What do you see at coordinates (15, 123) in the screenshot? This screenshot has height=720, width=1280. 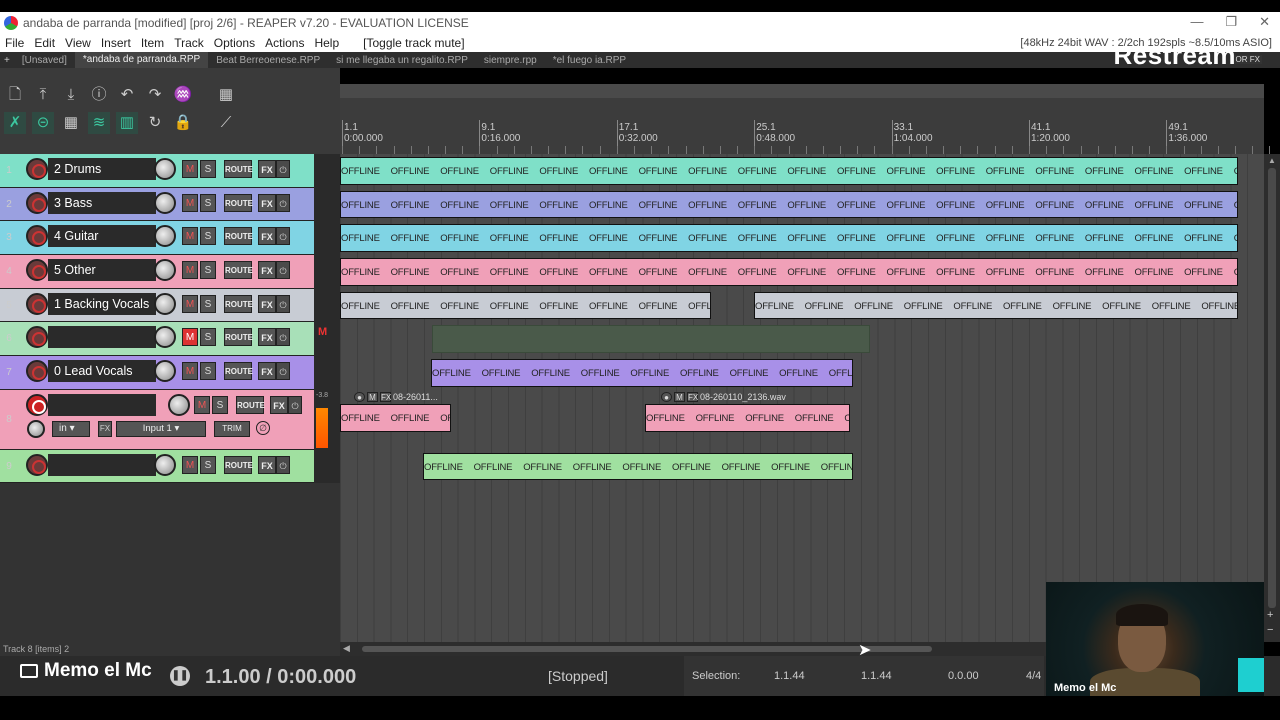 I see `ripple-edit-icon: ✗` at bounding box center [15, 123].